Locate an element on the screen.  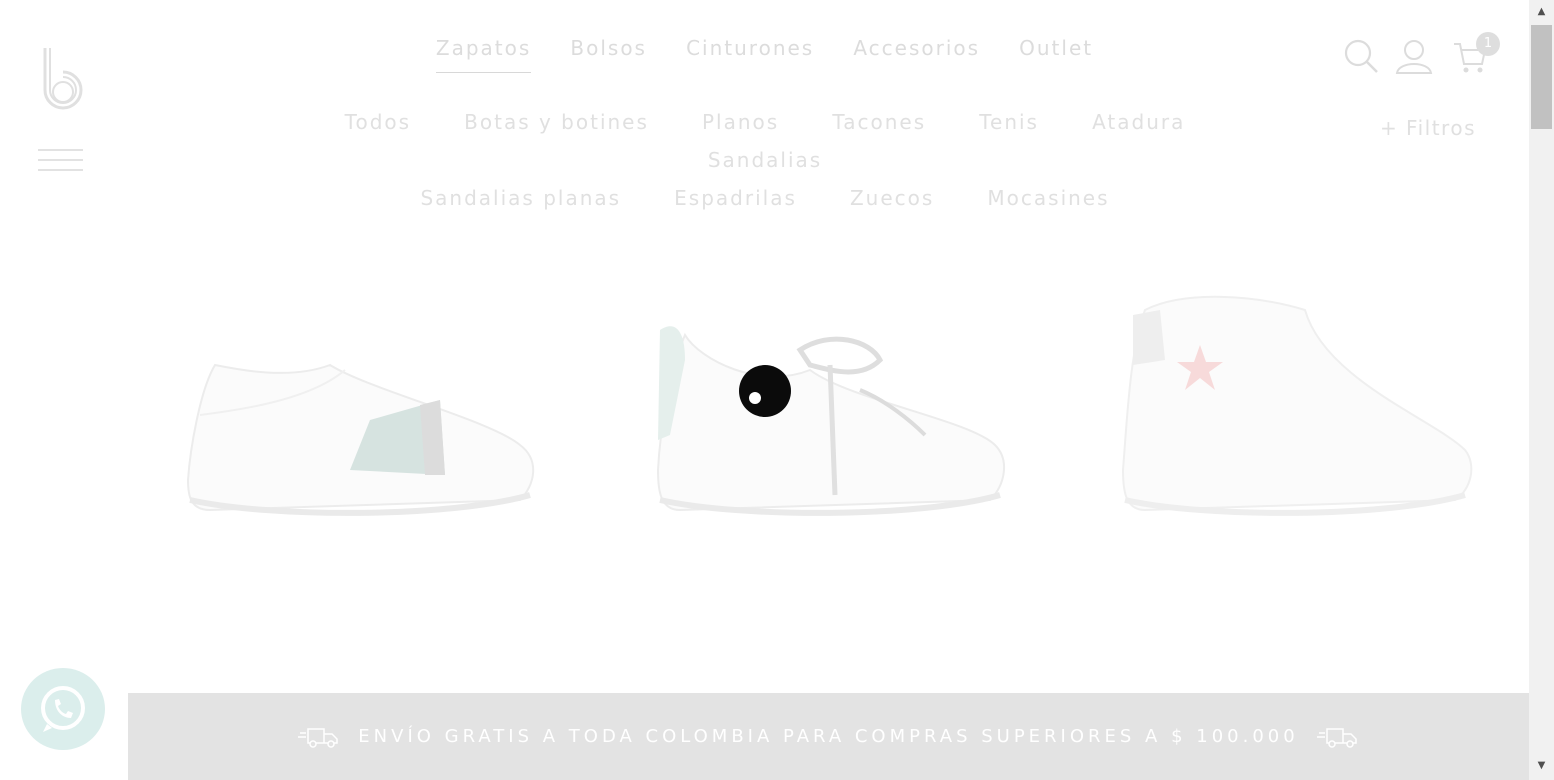
category-tacones: Tacones is located at coordinates (879, 122).